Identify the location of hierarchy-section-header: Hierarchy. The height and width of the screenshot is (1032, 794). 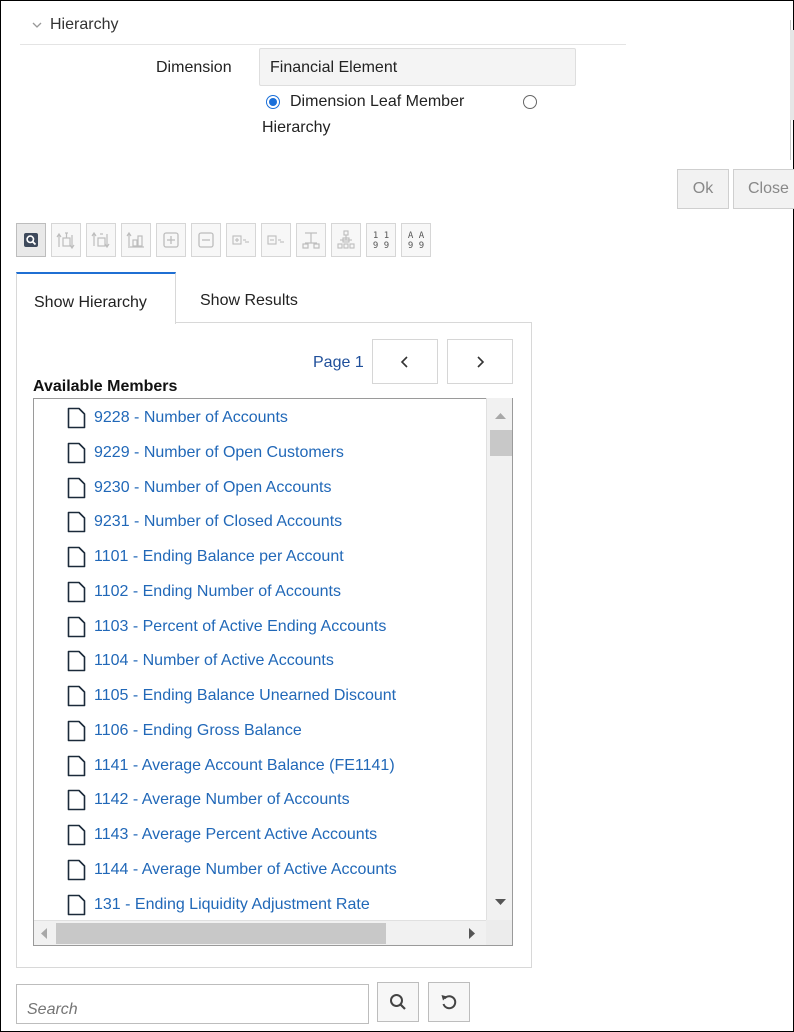
(75, 25).